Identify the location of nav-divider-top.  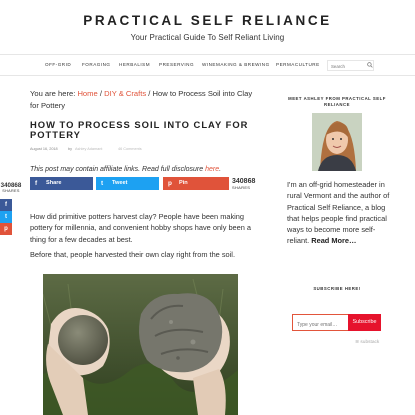
(207, 54).